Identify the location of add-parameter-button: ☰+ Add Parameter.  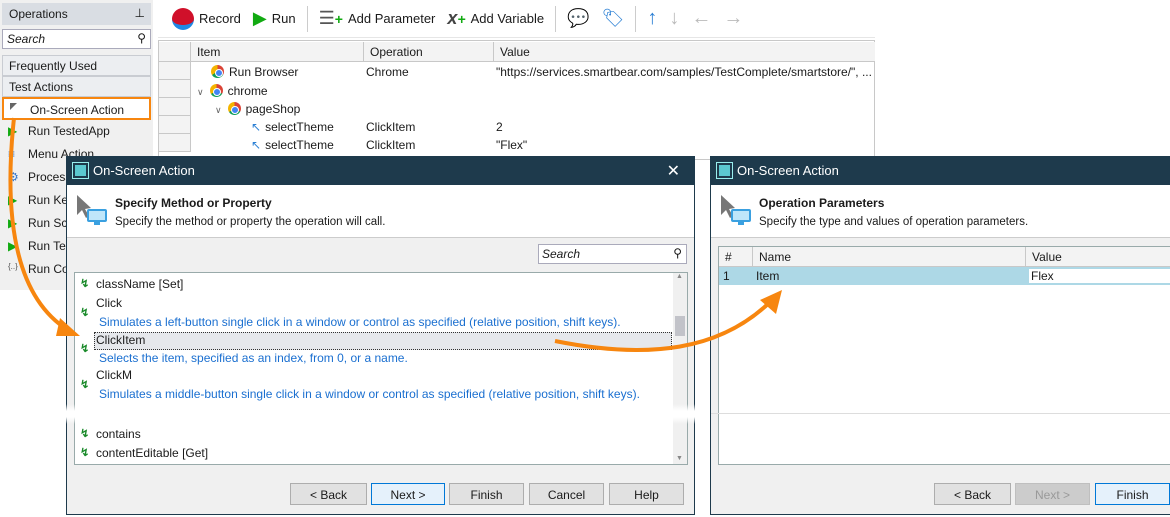
(377, 18).